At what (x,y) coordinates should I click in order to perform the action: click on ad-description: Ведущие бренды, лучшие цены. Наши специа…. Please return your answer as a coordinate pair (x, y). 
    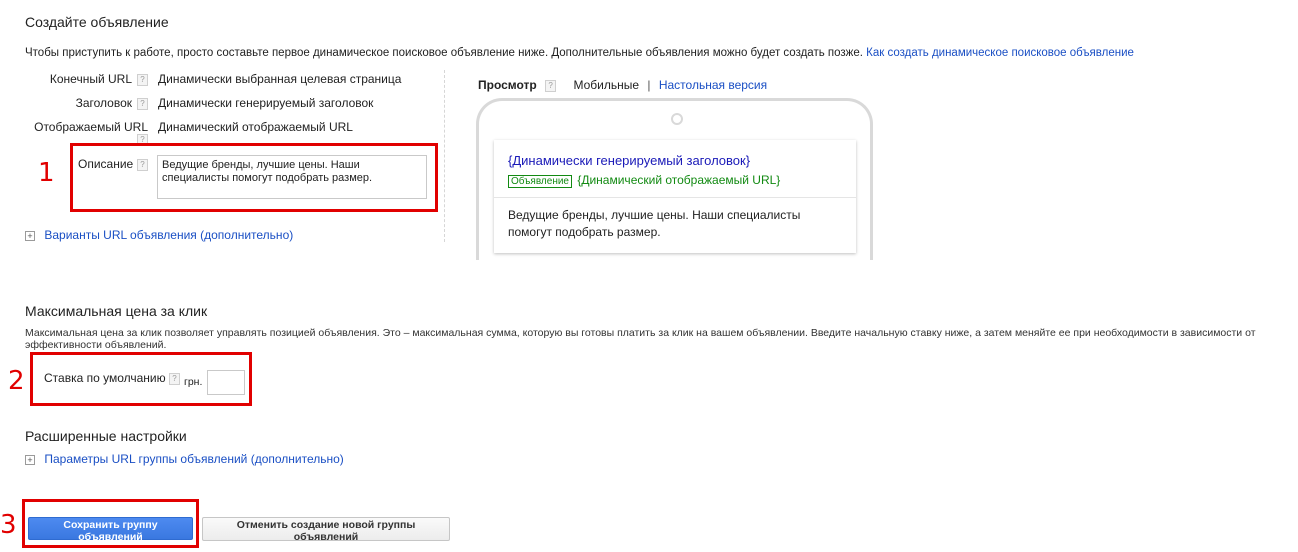
    Looking at the image, I should click on (654, 223).